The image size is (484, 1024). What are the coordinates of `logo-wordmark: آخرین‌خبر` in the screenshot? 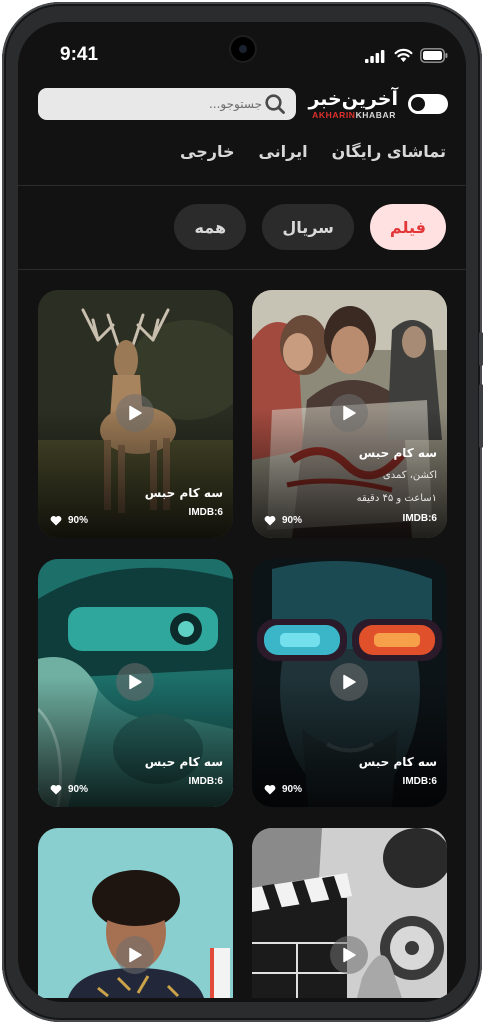 It's located at (353, 99).